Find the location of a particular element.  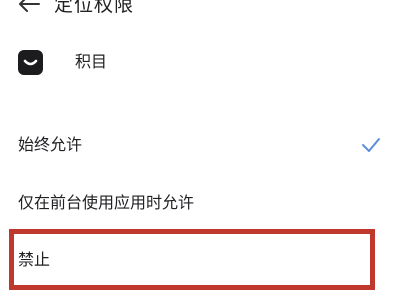

page-title: 定位权限 is located at coordinates (94, 8).